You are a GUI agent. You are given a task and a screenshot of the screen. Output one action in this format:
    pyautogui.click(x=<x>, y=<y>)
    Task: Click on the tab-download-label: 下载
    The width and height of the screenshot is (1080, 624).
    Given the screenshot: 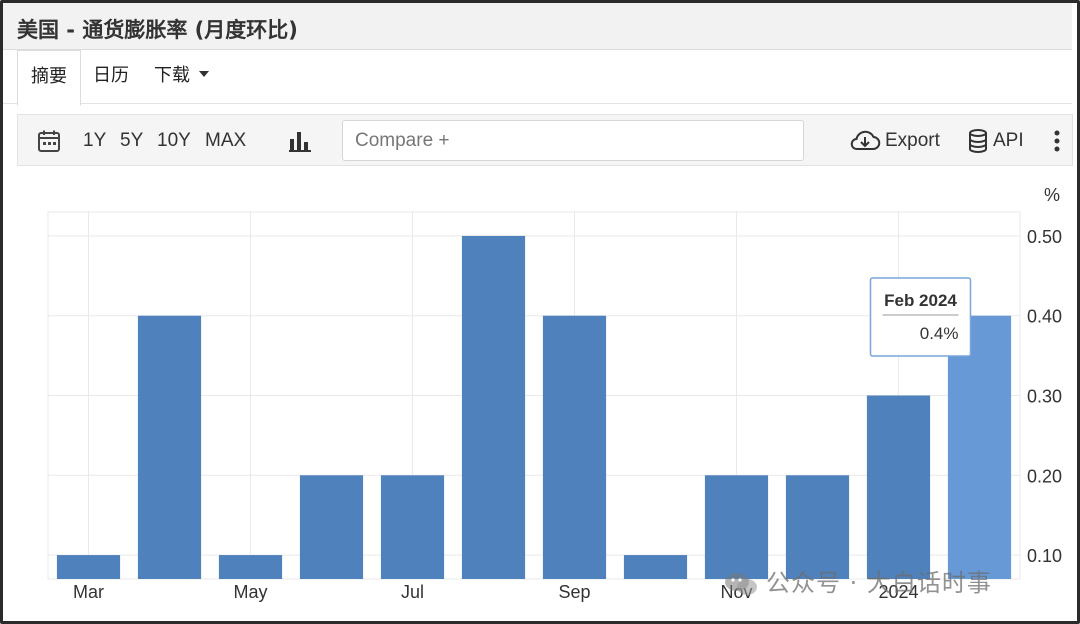 What is the action you would take?
    pyautogui.click(x=172, y=75)
    